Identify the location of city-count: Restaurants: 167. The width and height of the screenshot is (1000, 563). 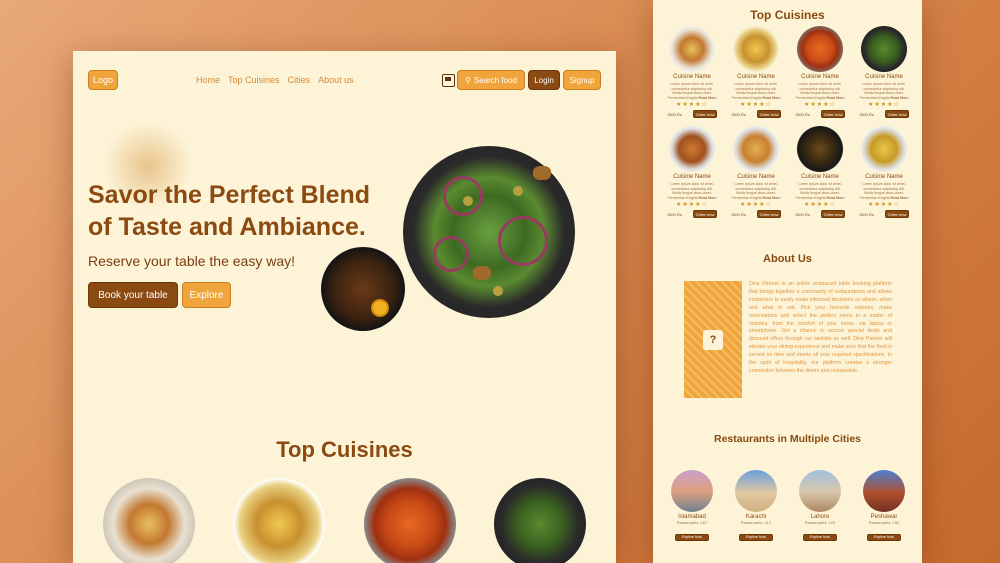
(692, 522).